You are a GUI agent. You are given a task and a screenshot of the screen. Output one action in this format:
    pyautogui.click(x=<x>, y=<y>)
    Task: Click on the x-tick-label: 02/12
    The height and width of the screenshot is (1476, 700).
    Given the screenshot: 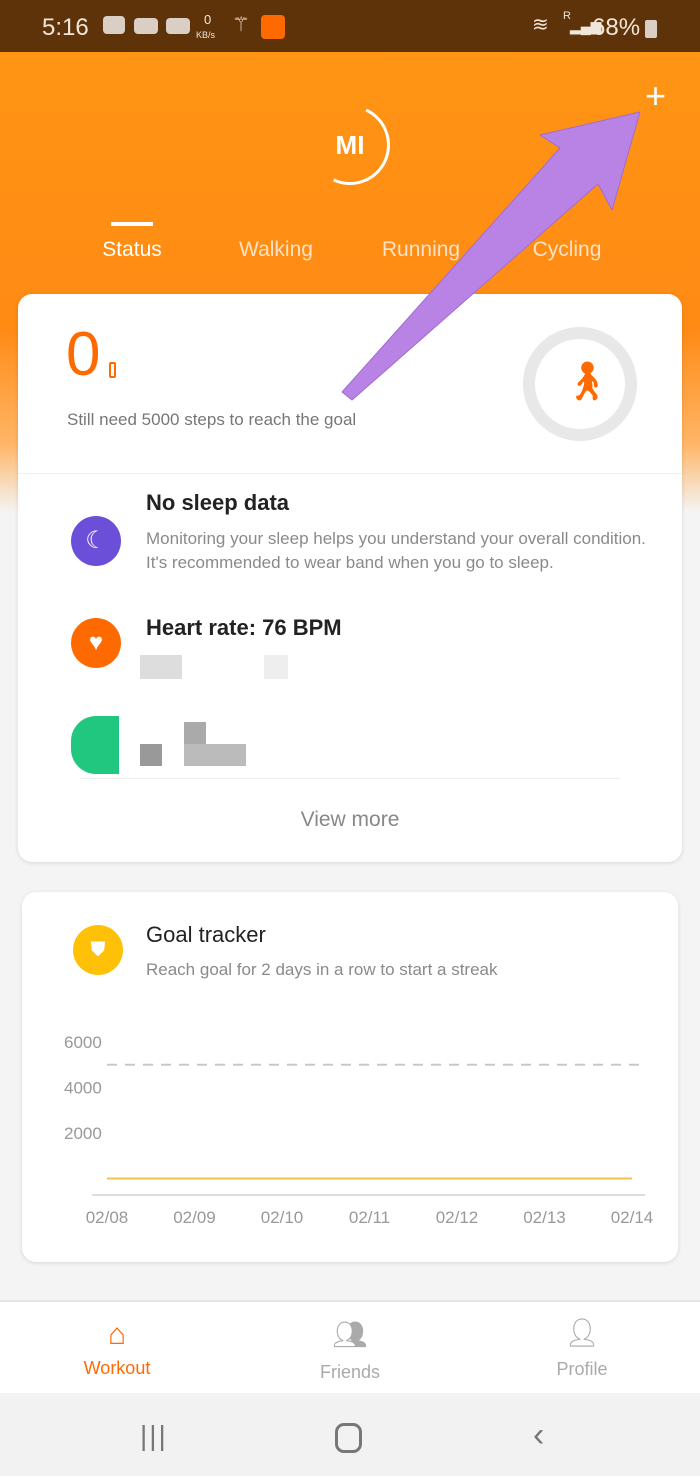 What is the action you would take?
    pyautogui.click(x=457, y=1217)
    